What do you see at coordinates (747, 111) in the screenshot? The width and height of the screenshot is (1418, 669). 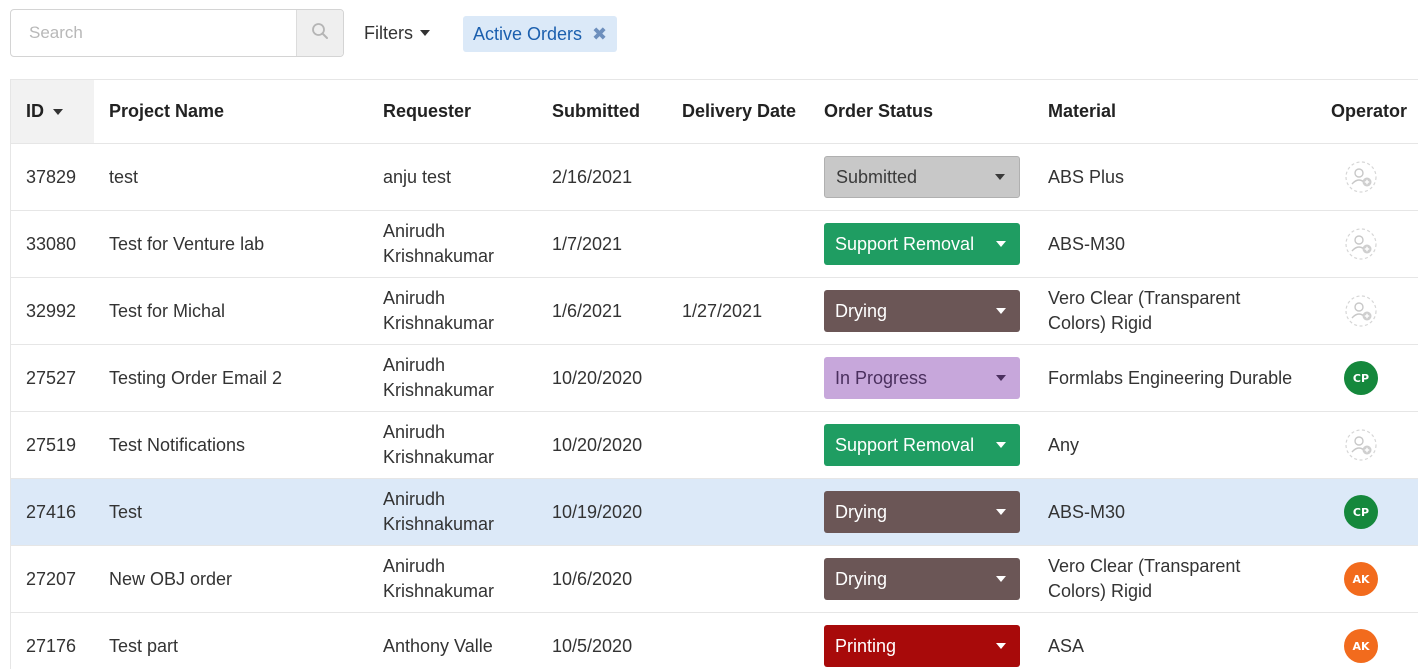 I see `column-header-delivery-date: Delivery Date` at bounding box center [747, 111].